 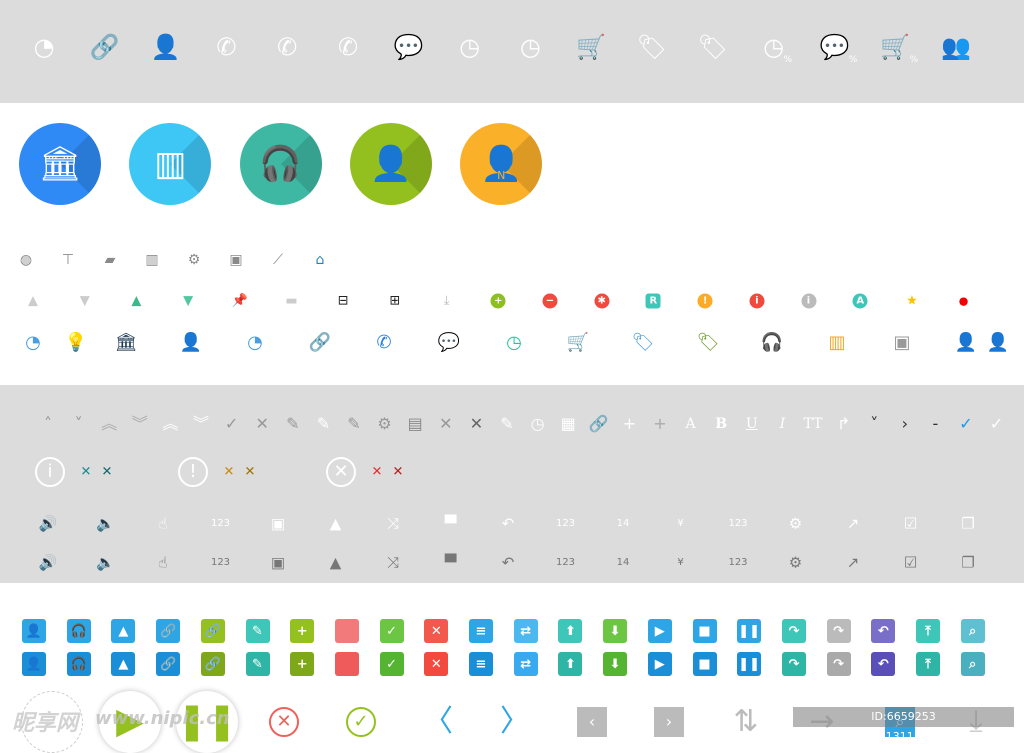 I want to click on briefcase-icon: ▣, so click(x=901, y=343).